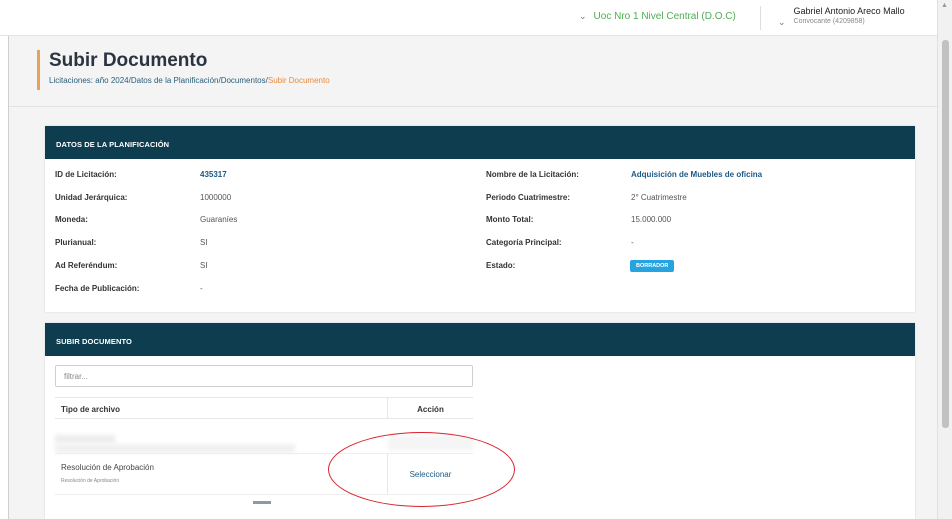 The image size is (952, 519). What do you see at coordinates (204, 265) in the screenshot?
I see `ad-referendum-value: SI` at bounding box center [204, 265].